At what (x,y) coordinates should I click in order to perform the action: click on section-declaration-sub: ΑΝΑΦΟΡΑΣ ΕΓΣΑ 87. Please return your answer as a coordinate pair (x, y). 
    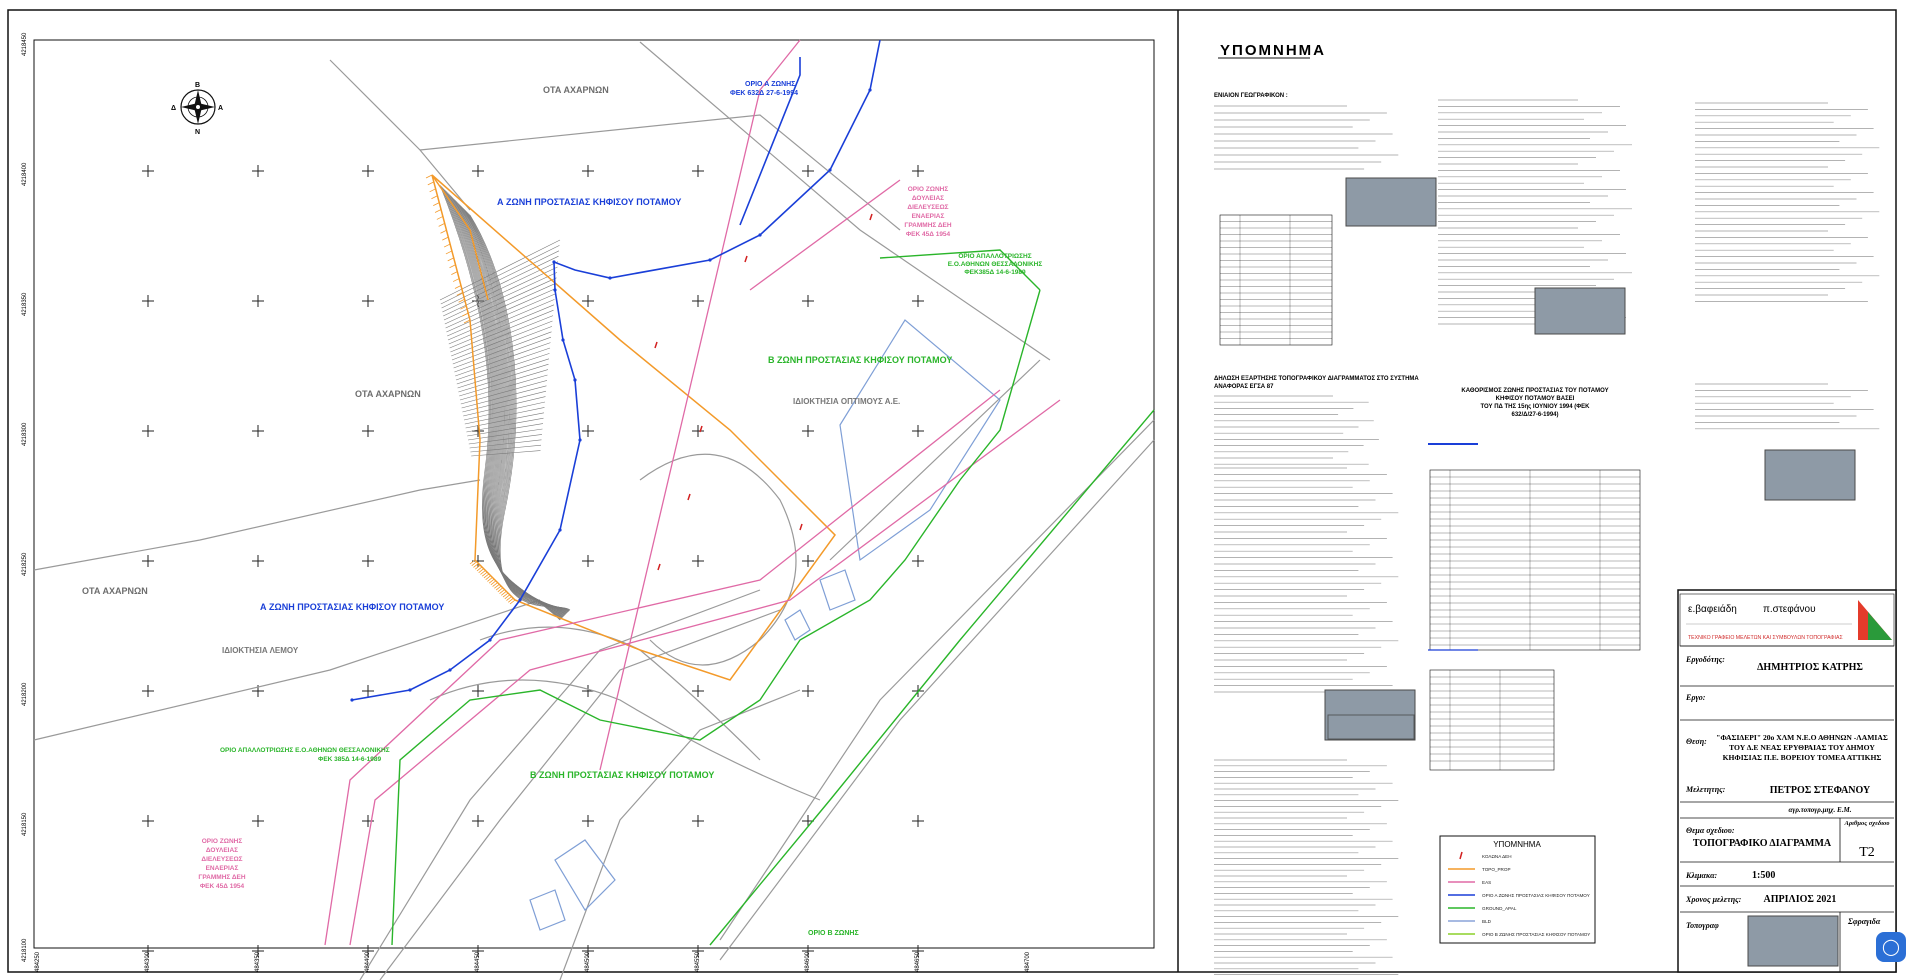
    Looking at the image, I should click on (1244, 387).